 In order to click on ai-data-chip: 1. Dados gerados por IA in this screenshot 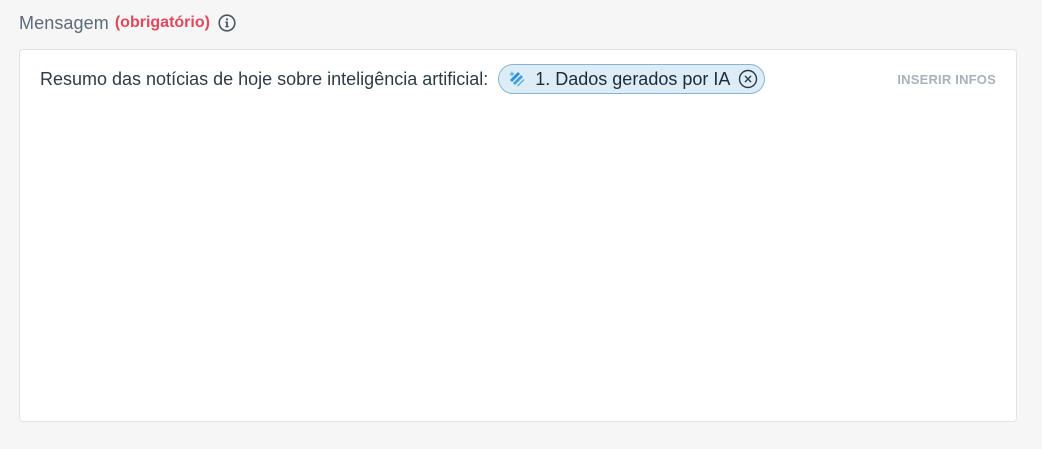, I will do `click(632, 79)`.